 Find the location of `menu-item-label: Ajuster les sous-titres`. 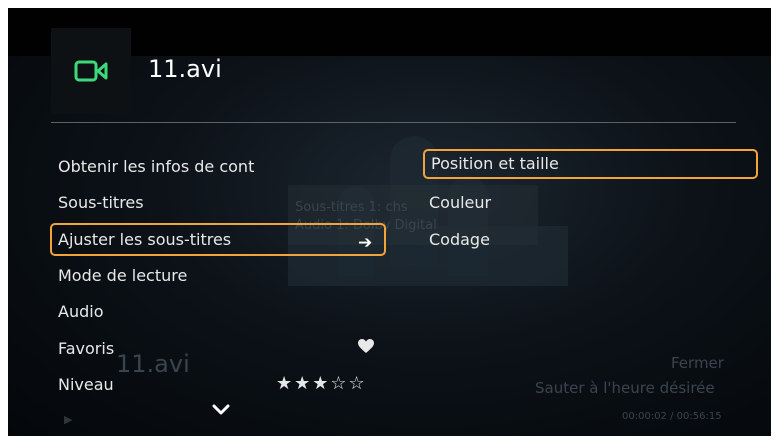

menu-item-label: Ajuster les sous-titres is located at coordinates (145, 239).